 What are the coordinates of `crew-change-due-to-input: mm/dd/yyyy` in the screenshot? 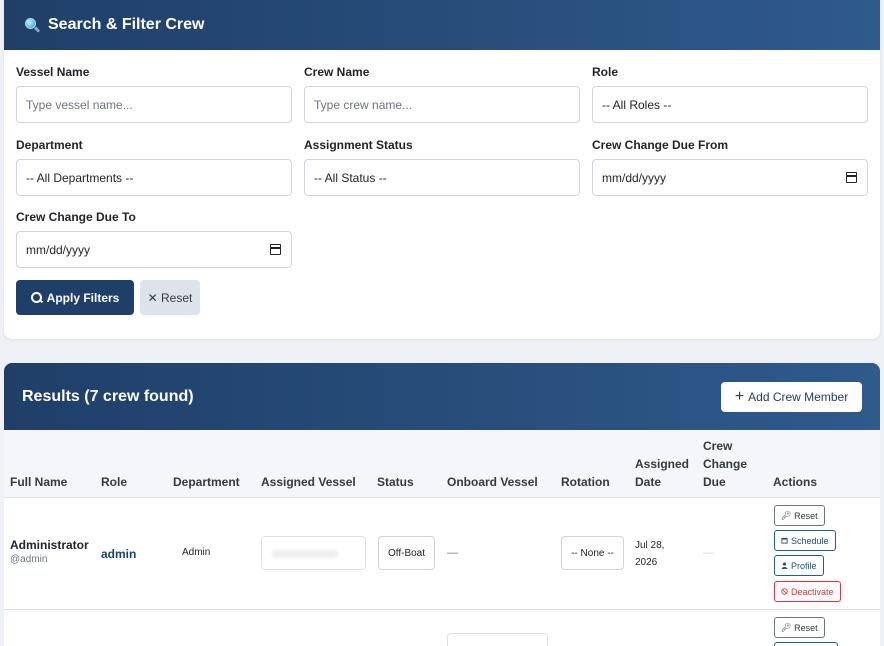 It's located at (154, 249).